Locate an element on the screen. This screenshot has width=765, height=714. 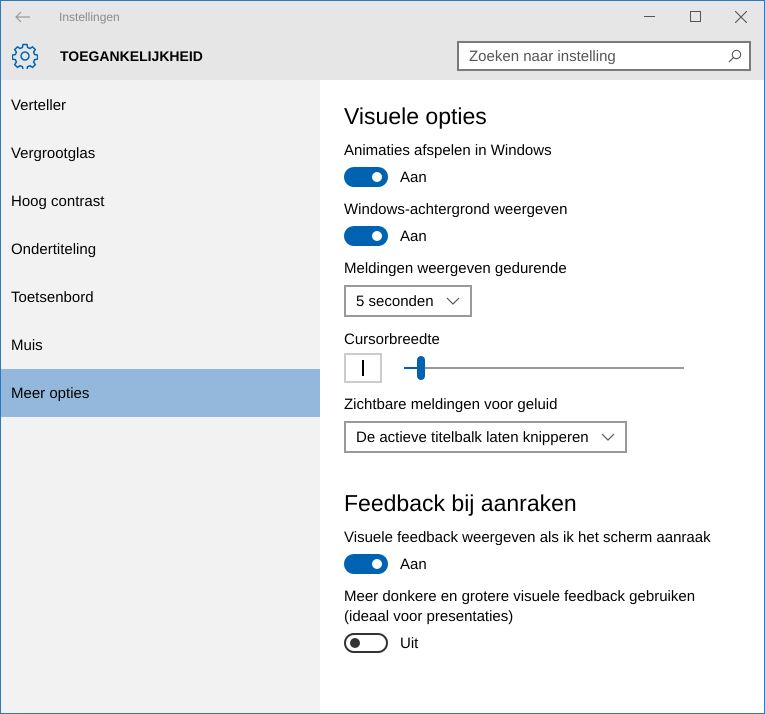
section-heading: Feedback bij aanraken is located at coordinates (461, 503).